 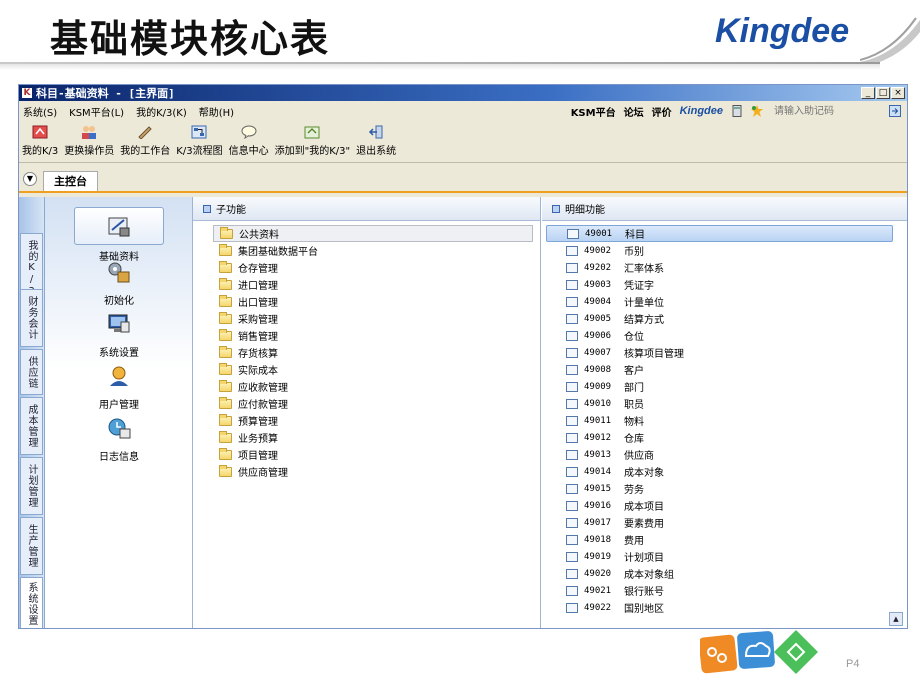 What do you see at coordinates (199, 141) in the screenshot?
I see `tool-k3-flowchart: K/3流程图` at bounding box center [199, 141].